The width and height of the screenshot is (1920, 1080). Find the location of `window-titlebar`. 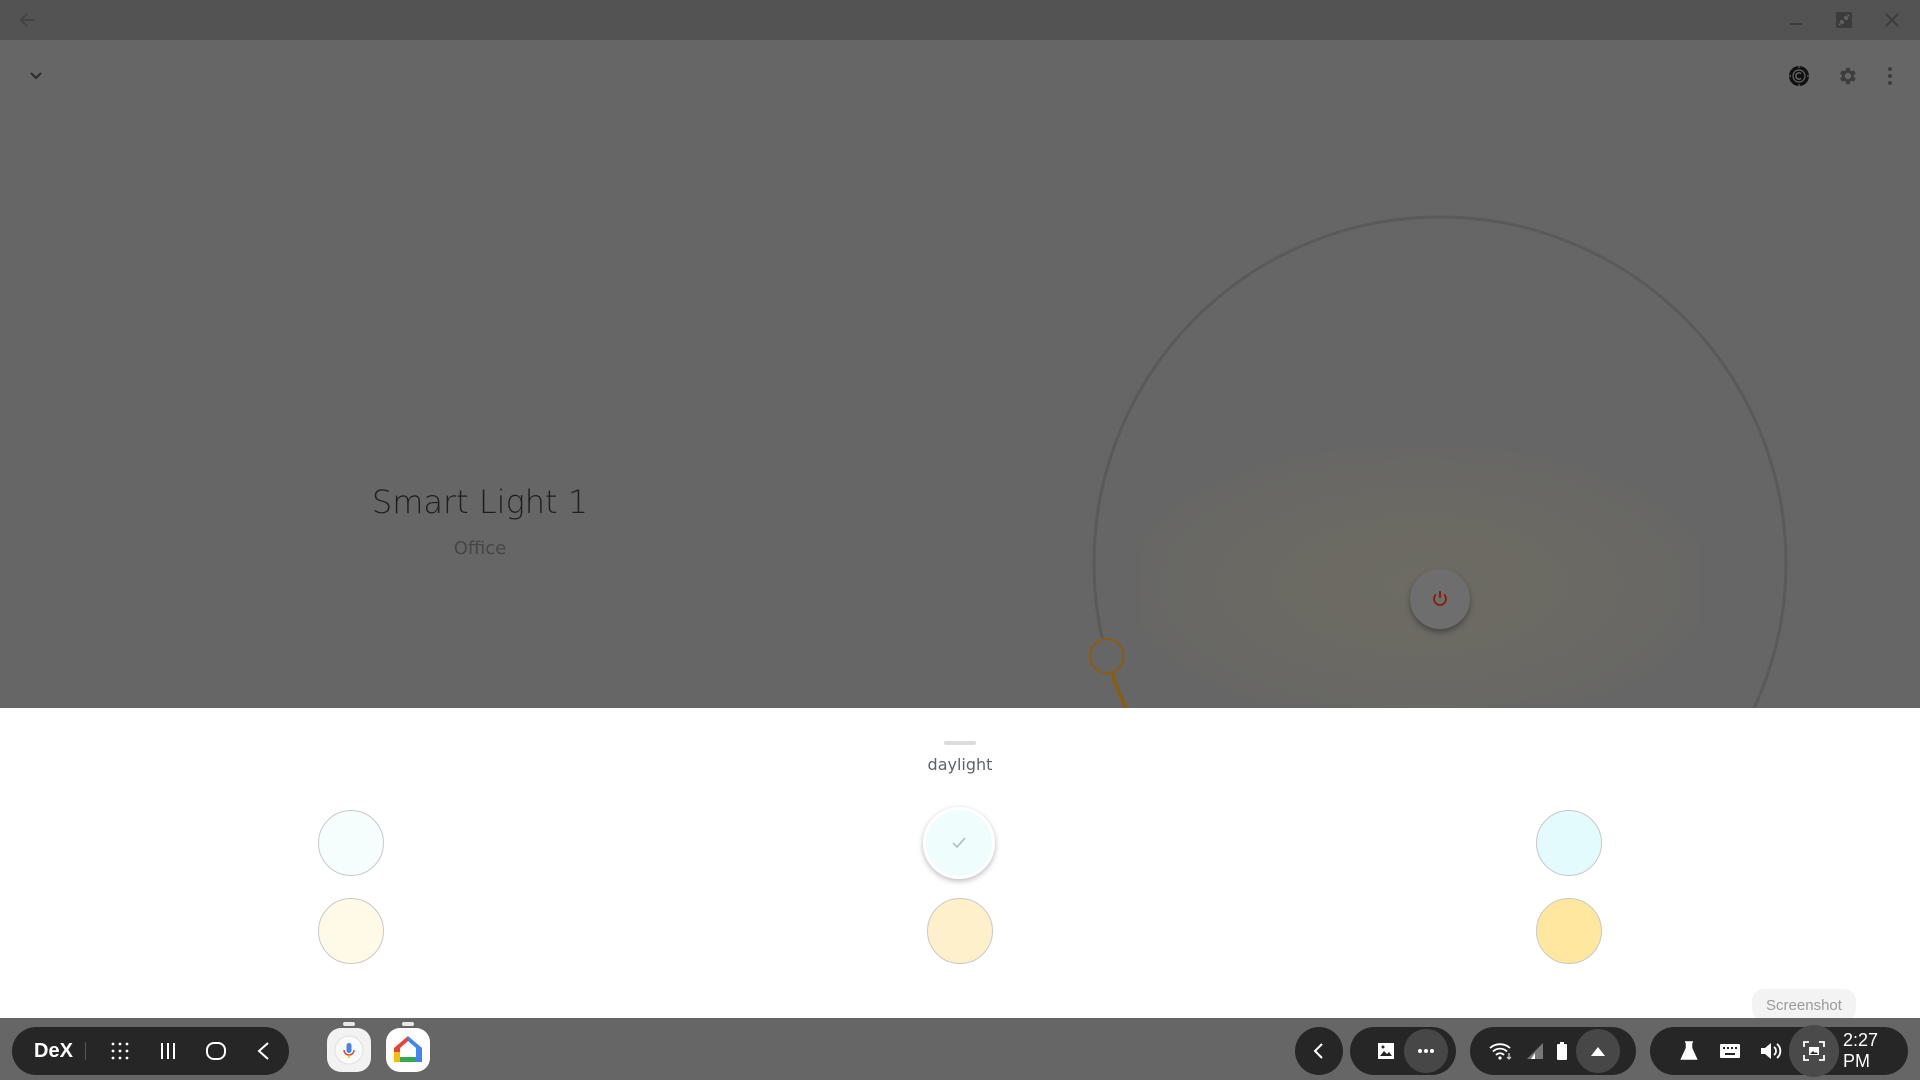

window-titlebar is located at coordinates (960, 20).